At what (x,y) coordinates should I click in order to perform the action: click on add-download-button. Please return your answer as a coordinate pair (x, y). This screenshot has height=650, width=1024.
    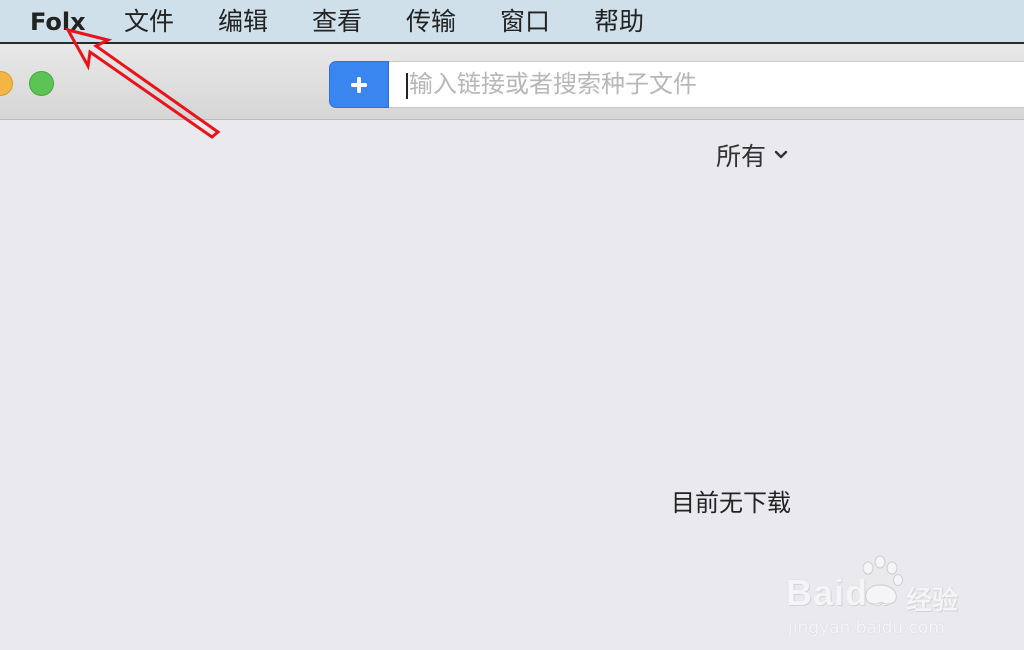
    Looking at the image, I should click on (359, 84).